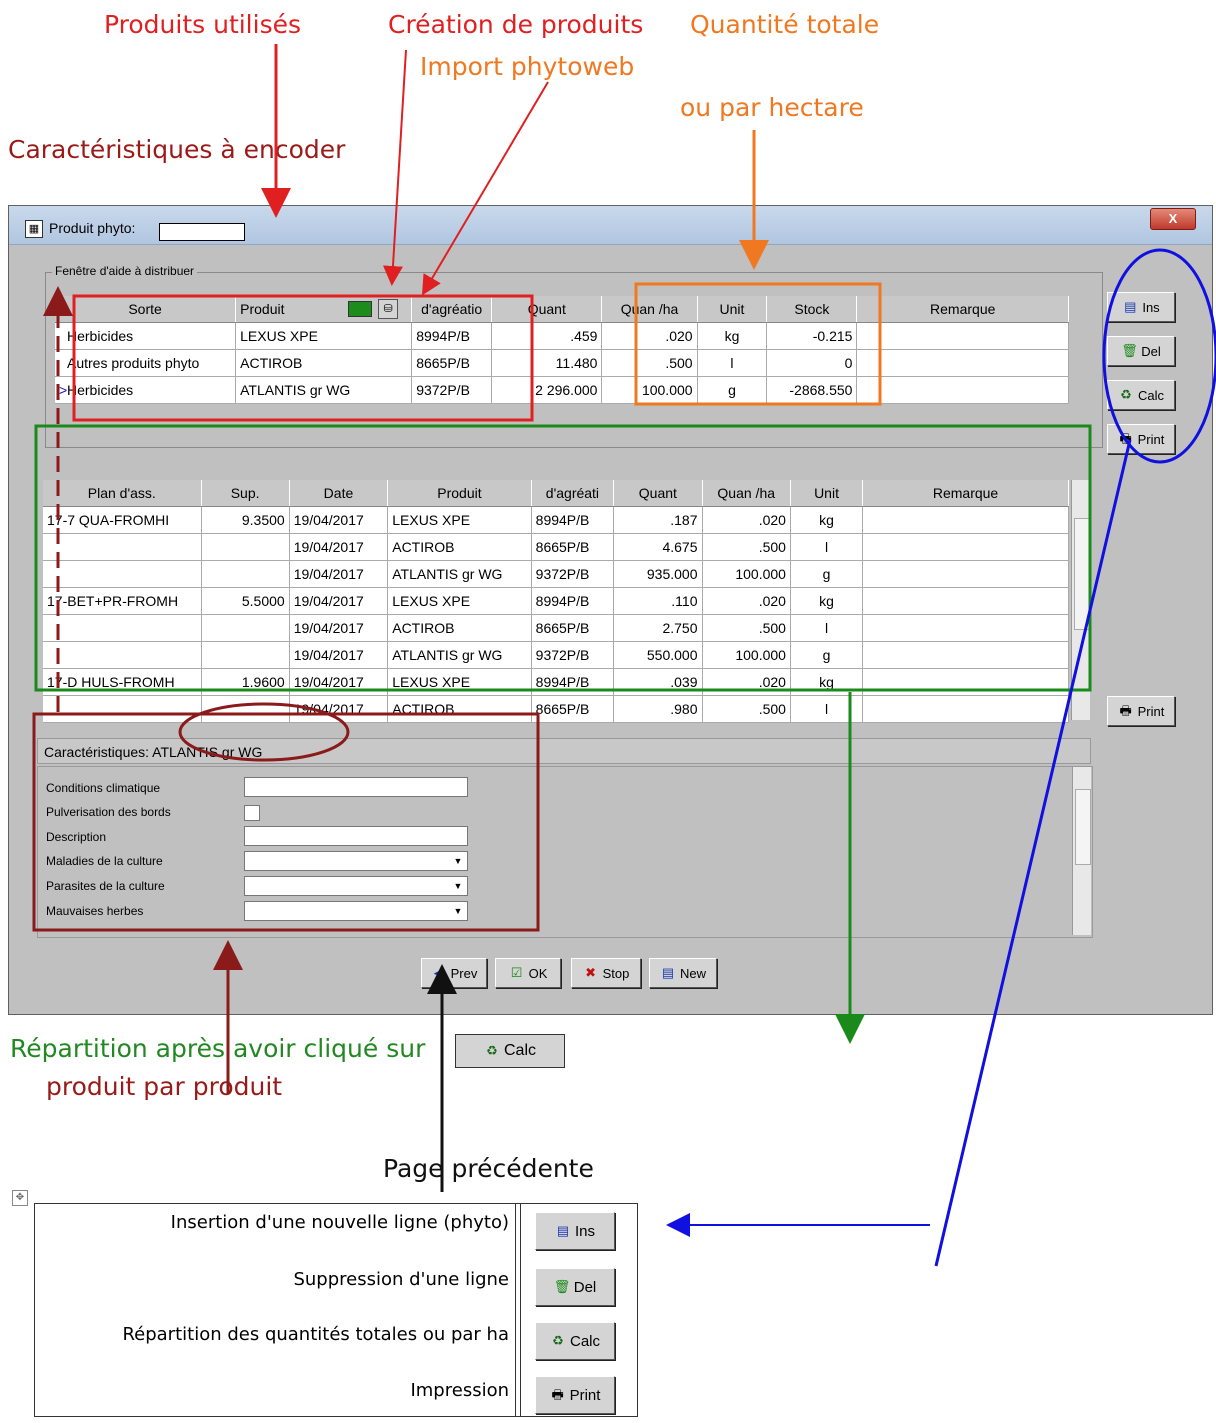 This screenshot has height=1423, width=1216. Describe the element at coordinates (388, 309) in the screenshot. I see `import-phytoweb-icon: ⛁` at that location.